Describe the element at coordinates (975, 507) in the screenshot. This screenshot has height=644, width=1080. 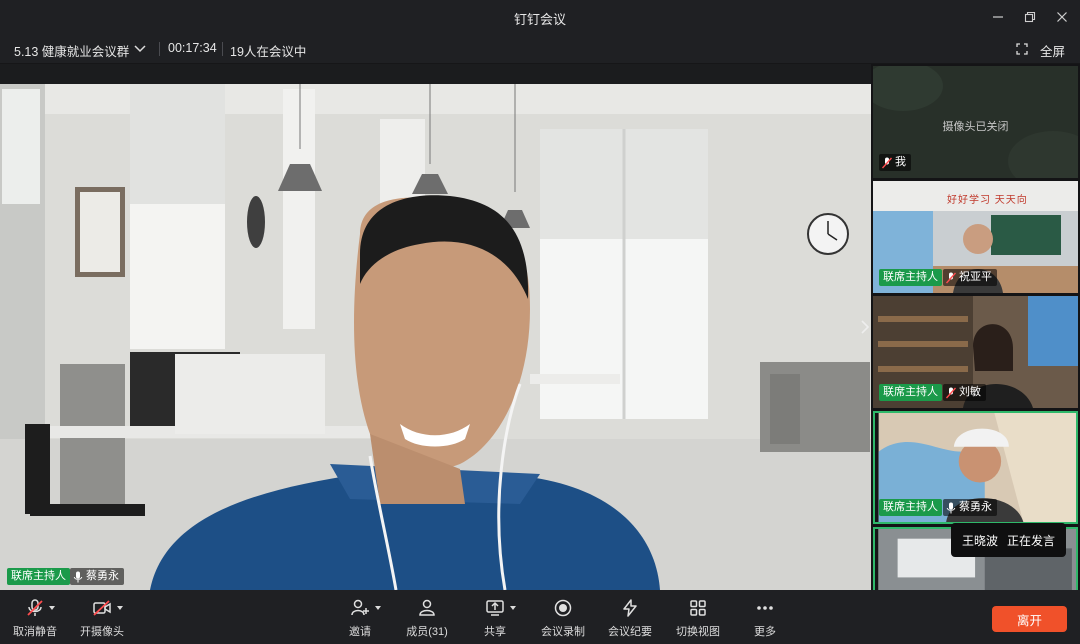
I see `participant-name: 蔡勇永` at that location.